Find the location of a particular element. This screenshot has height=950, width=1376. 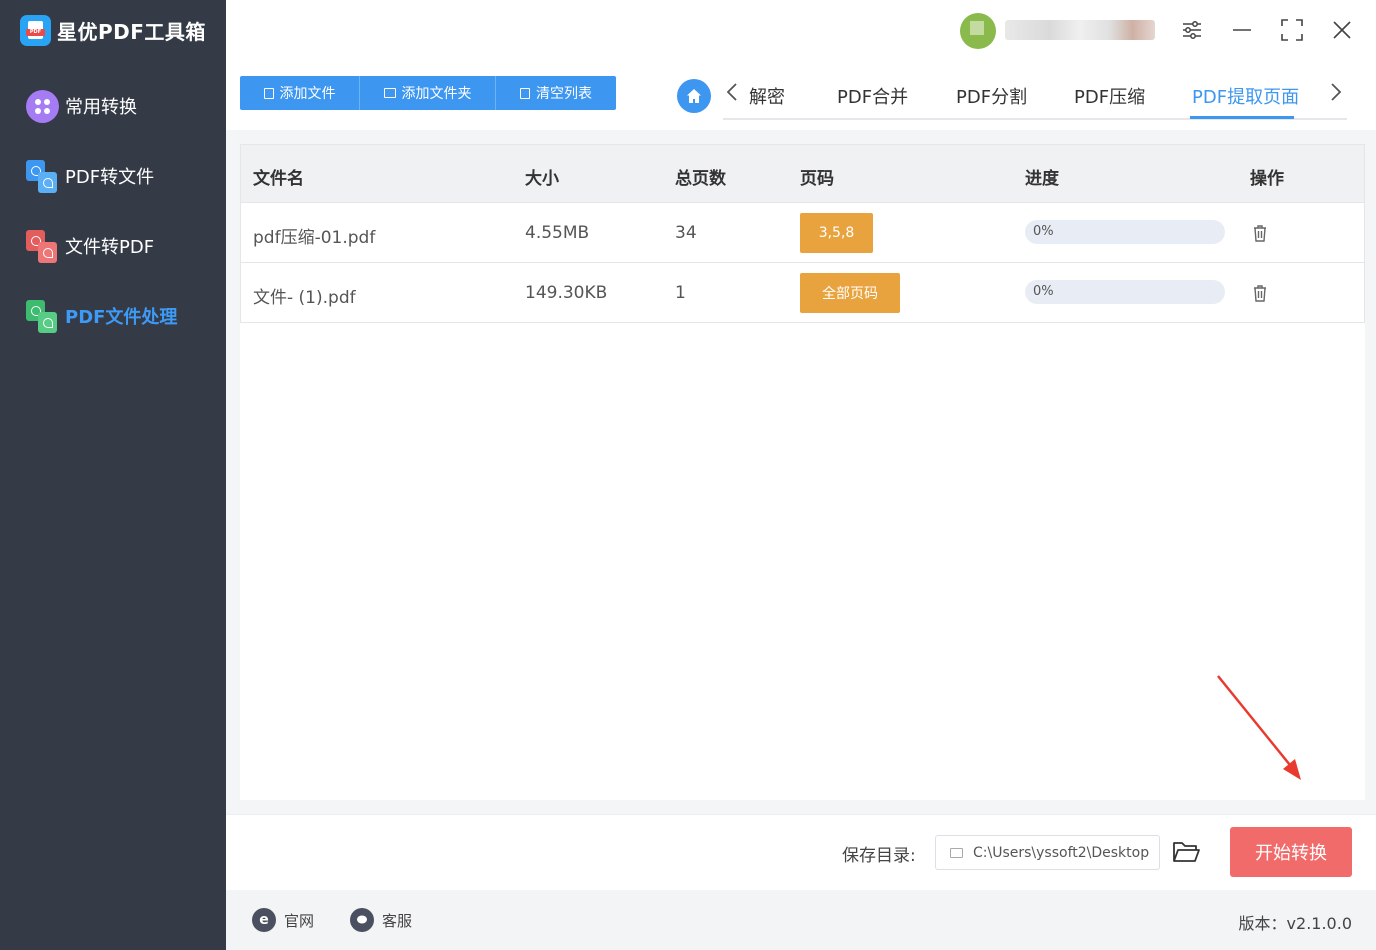

row-size: 149.30KB is located at coordinates (566, 293).